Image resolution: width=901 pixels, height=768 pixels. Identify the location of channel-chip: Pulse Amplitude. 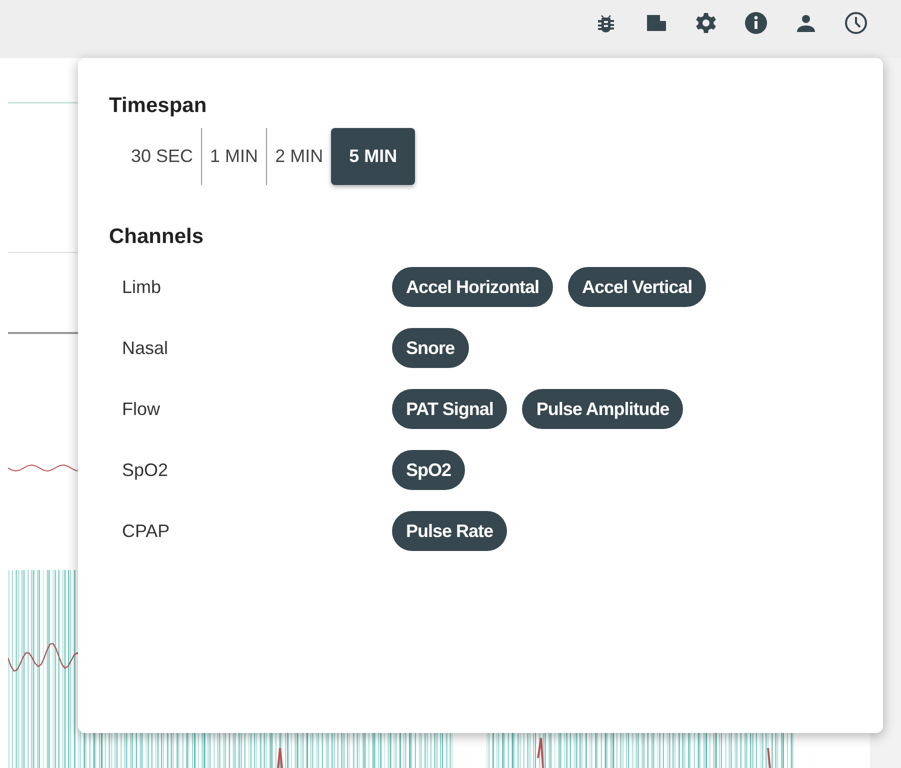
(603, 409).